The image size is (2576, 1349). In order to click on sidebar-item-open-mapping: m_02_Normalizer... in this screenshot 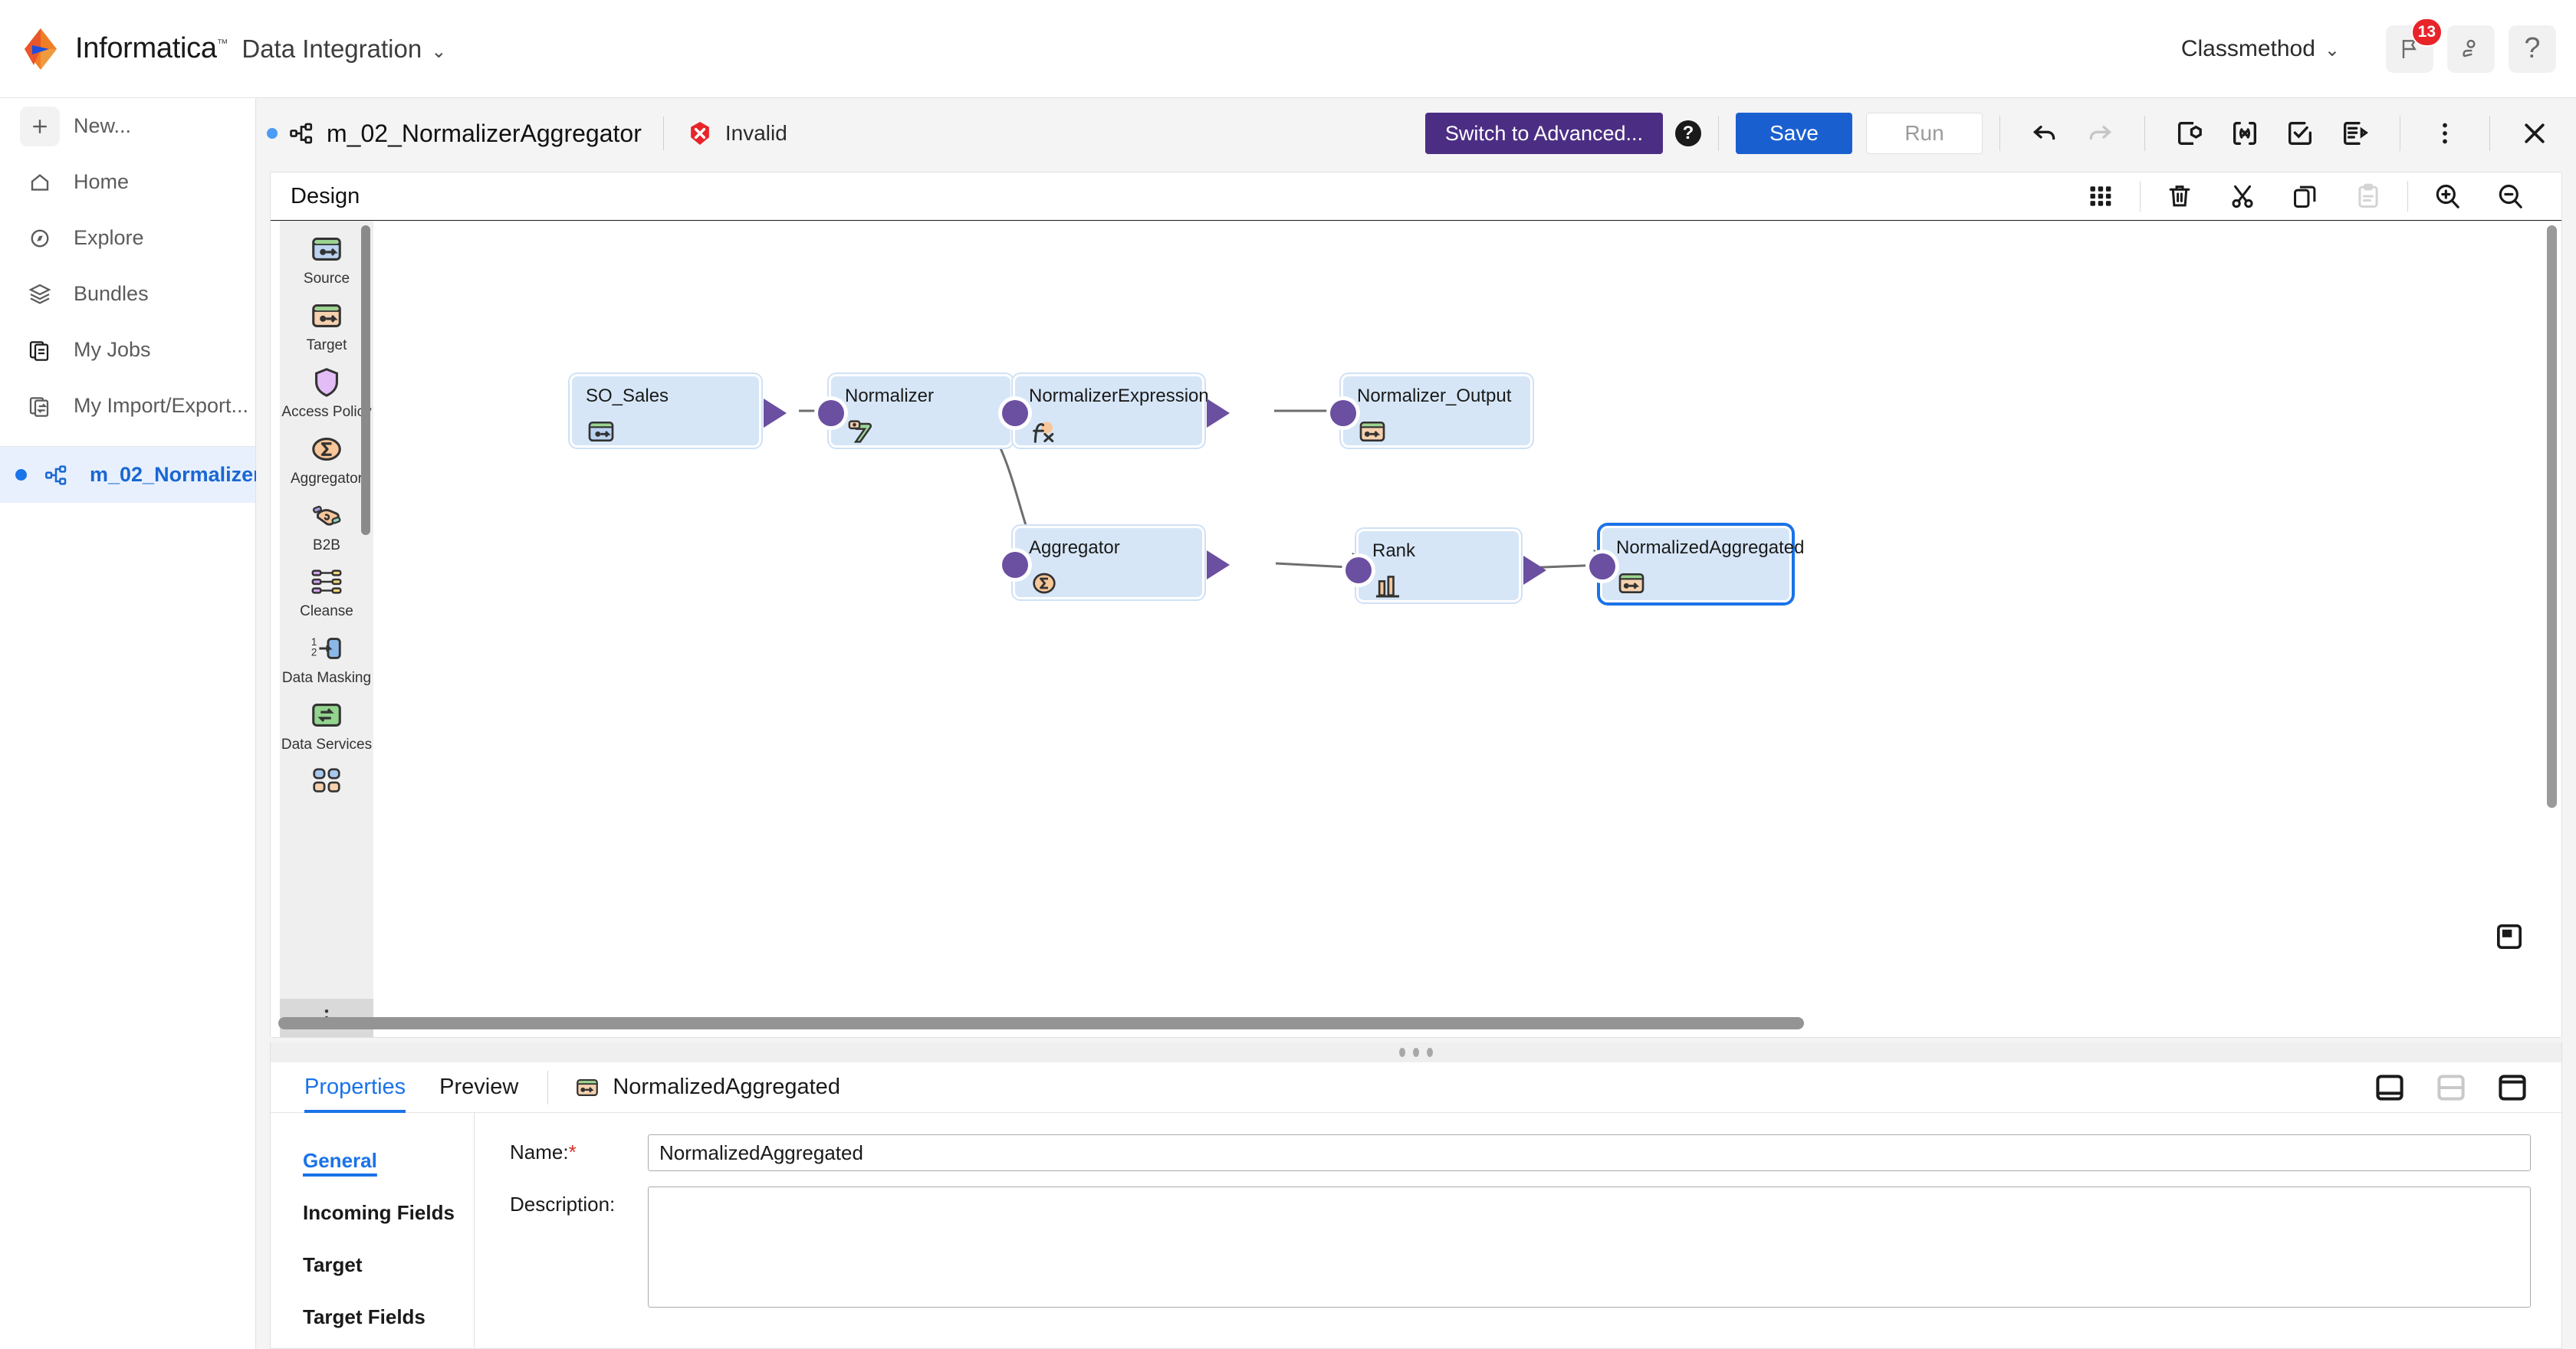, I will do `click(139, 475)`.